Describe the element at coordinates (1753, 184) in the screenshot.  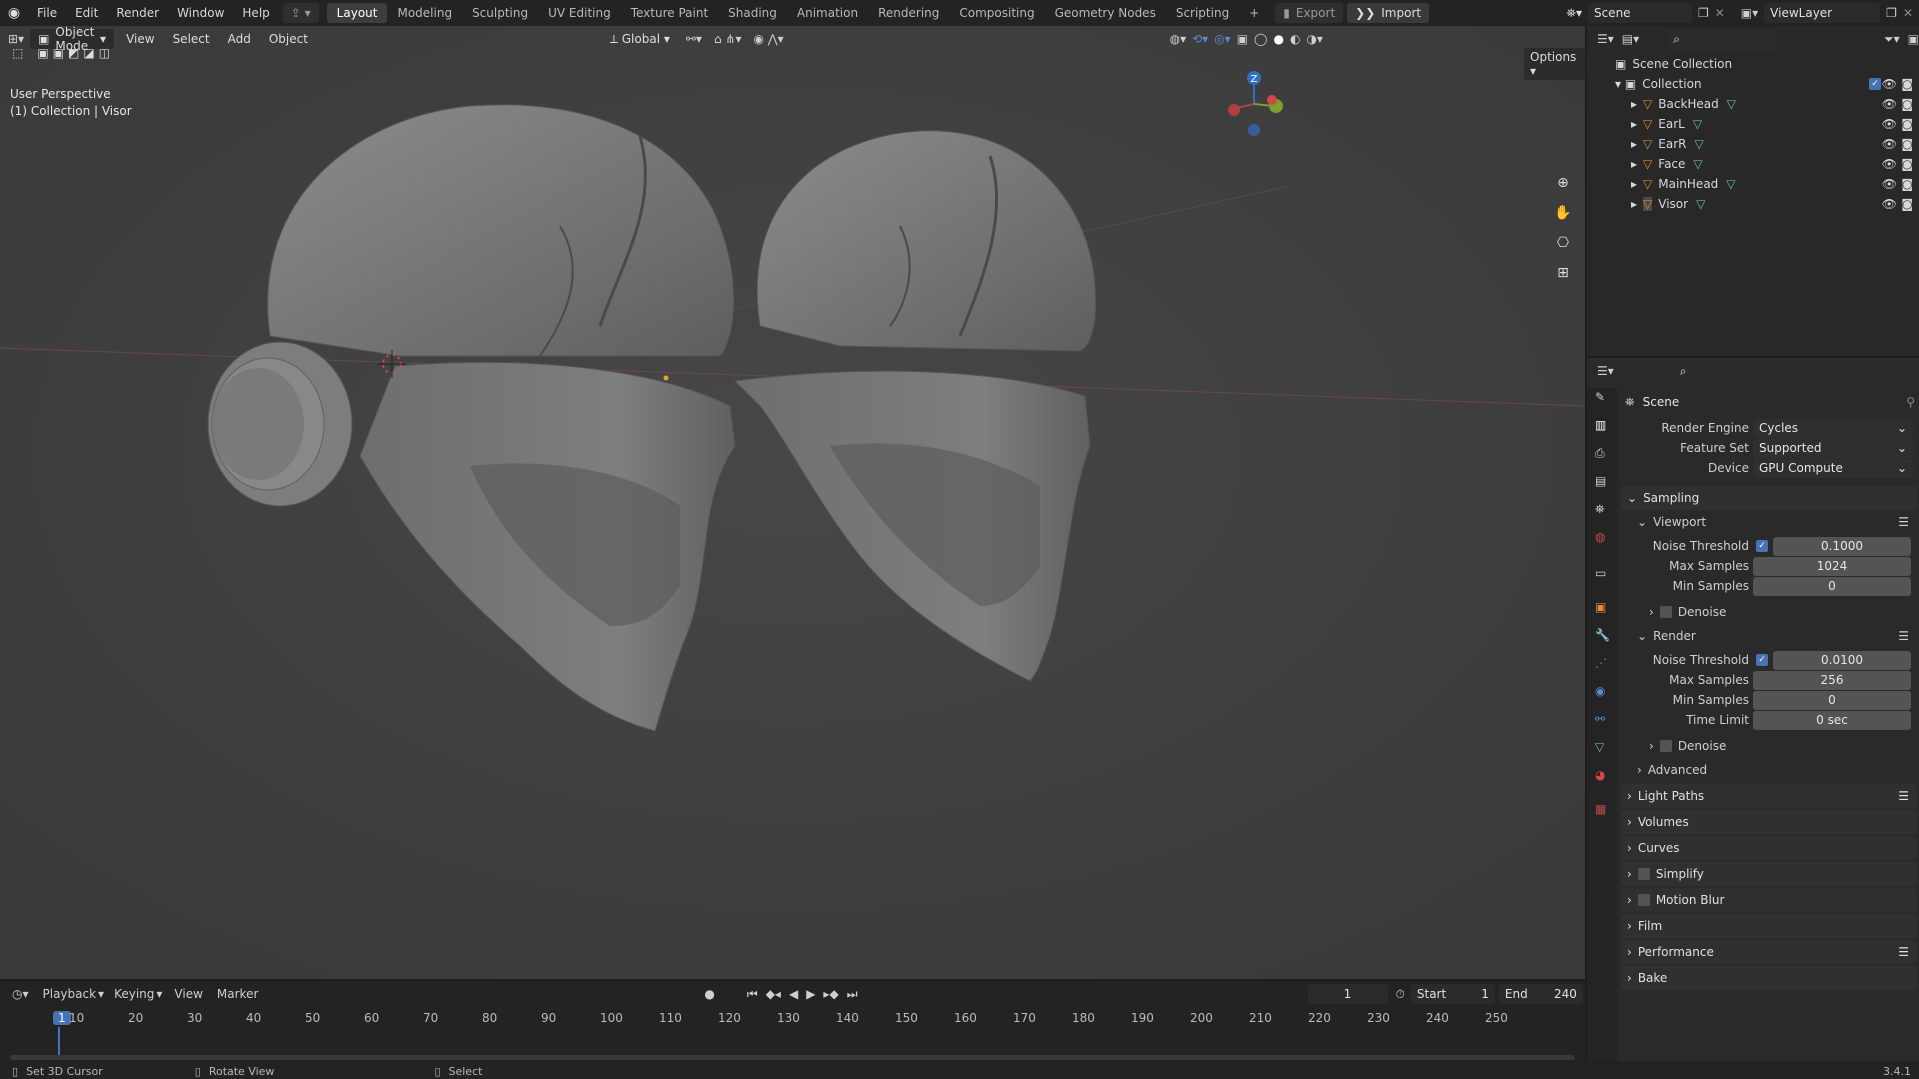
I see `outliner-object-row: ▸ ▽ MainHead ▽ 👁 ◙` at that location.